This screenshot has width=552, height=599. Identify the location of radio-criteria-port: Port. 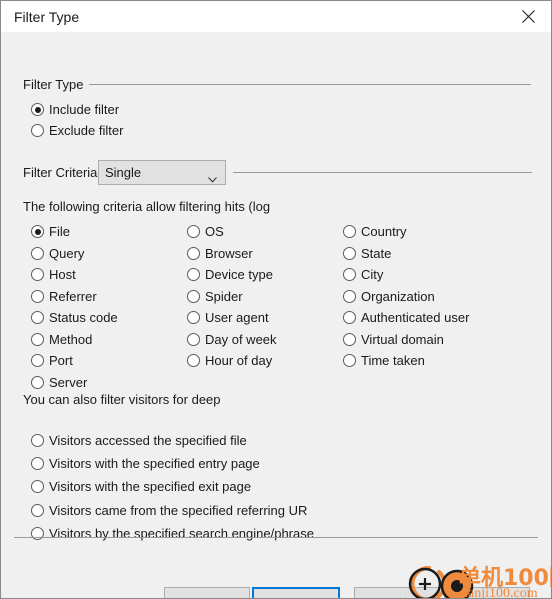
(52, 360).